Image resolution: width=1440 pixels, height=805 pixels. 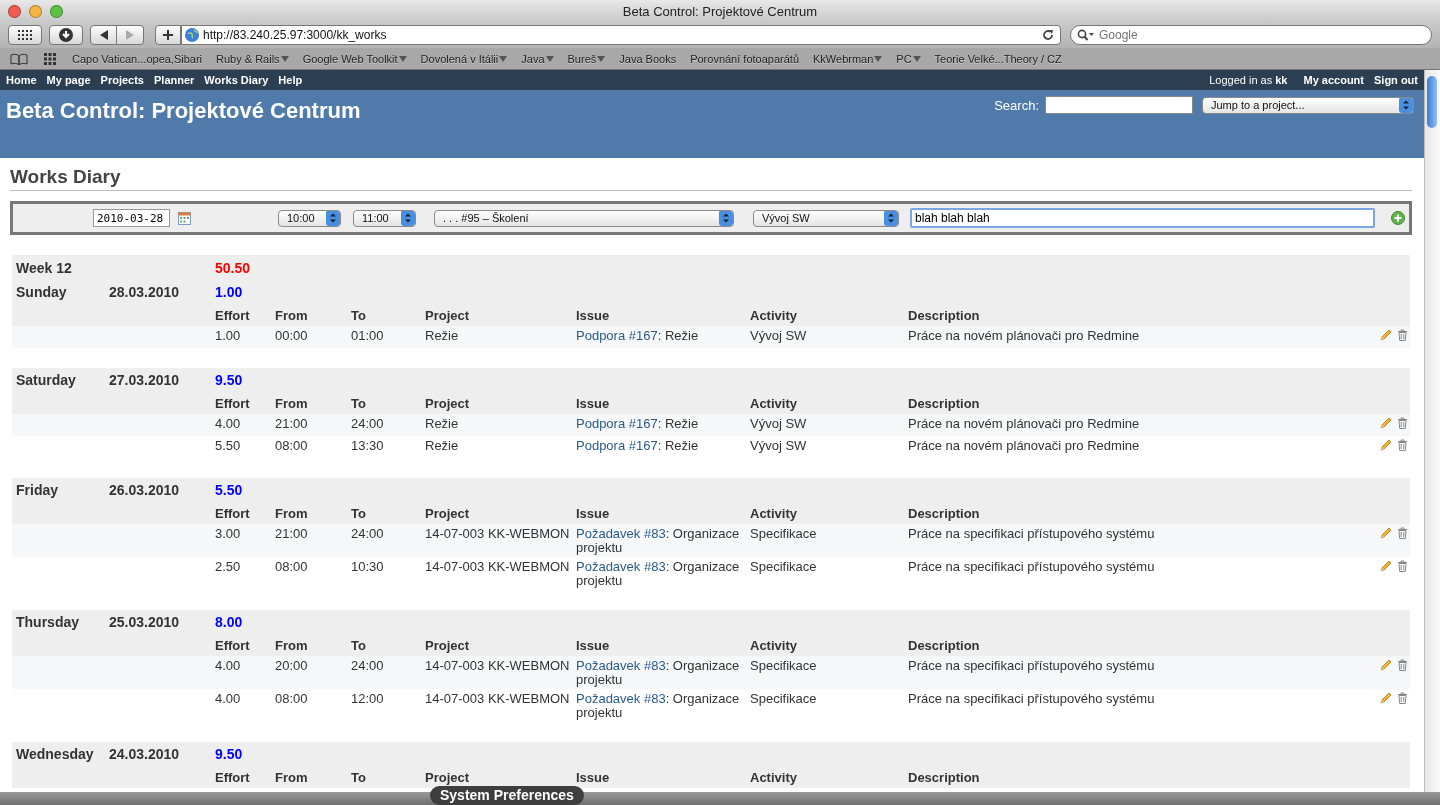 I want to click on add-bookmark-button, so click(x=168, y=35).